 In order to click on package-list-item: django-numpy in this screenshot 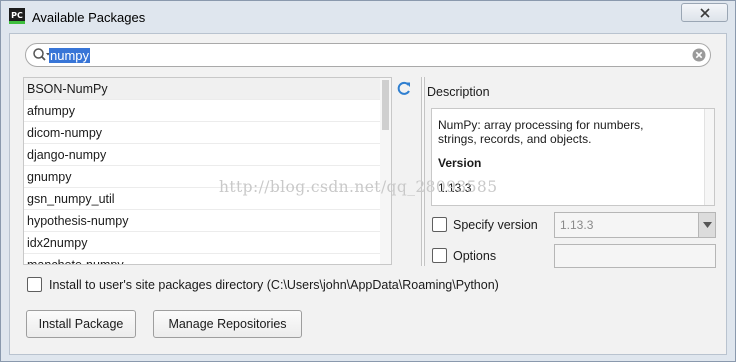, I will do `click(207, 155)`.